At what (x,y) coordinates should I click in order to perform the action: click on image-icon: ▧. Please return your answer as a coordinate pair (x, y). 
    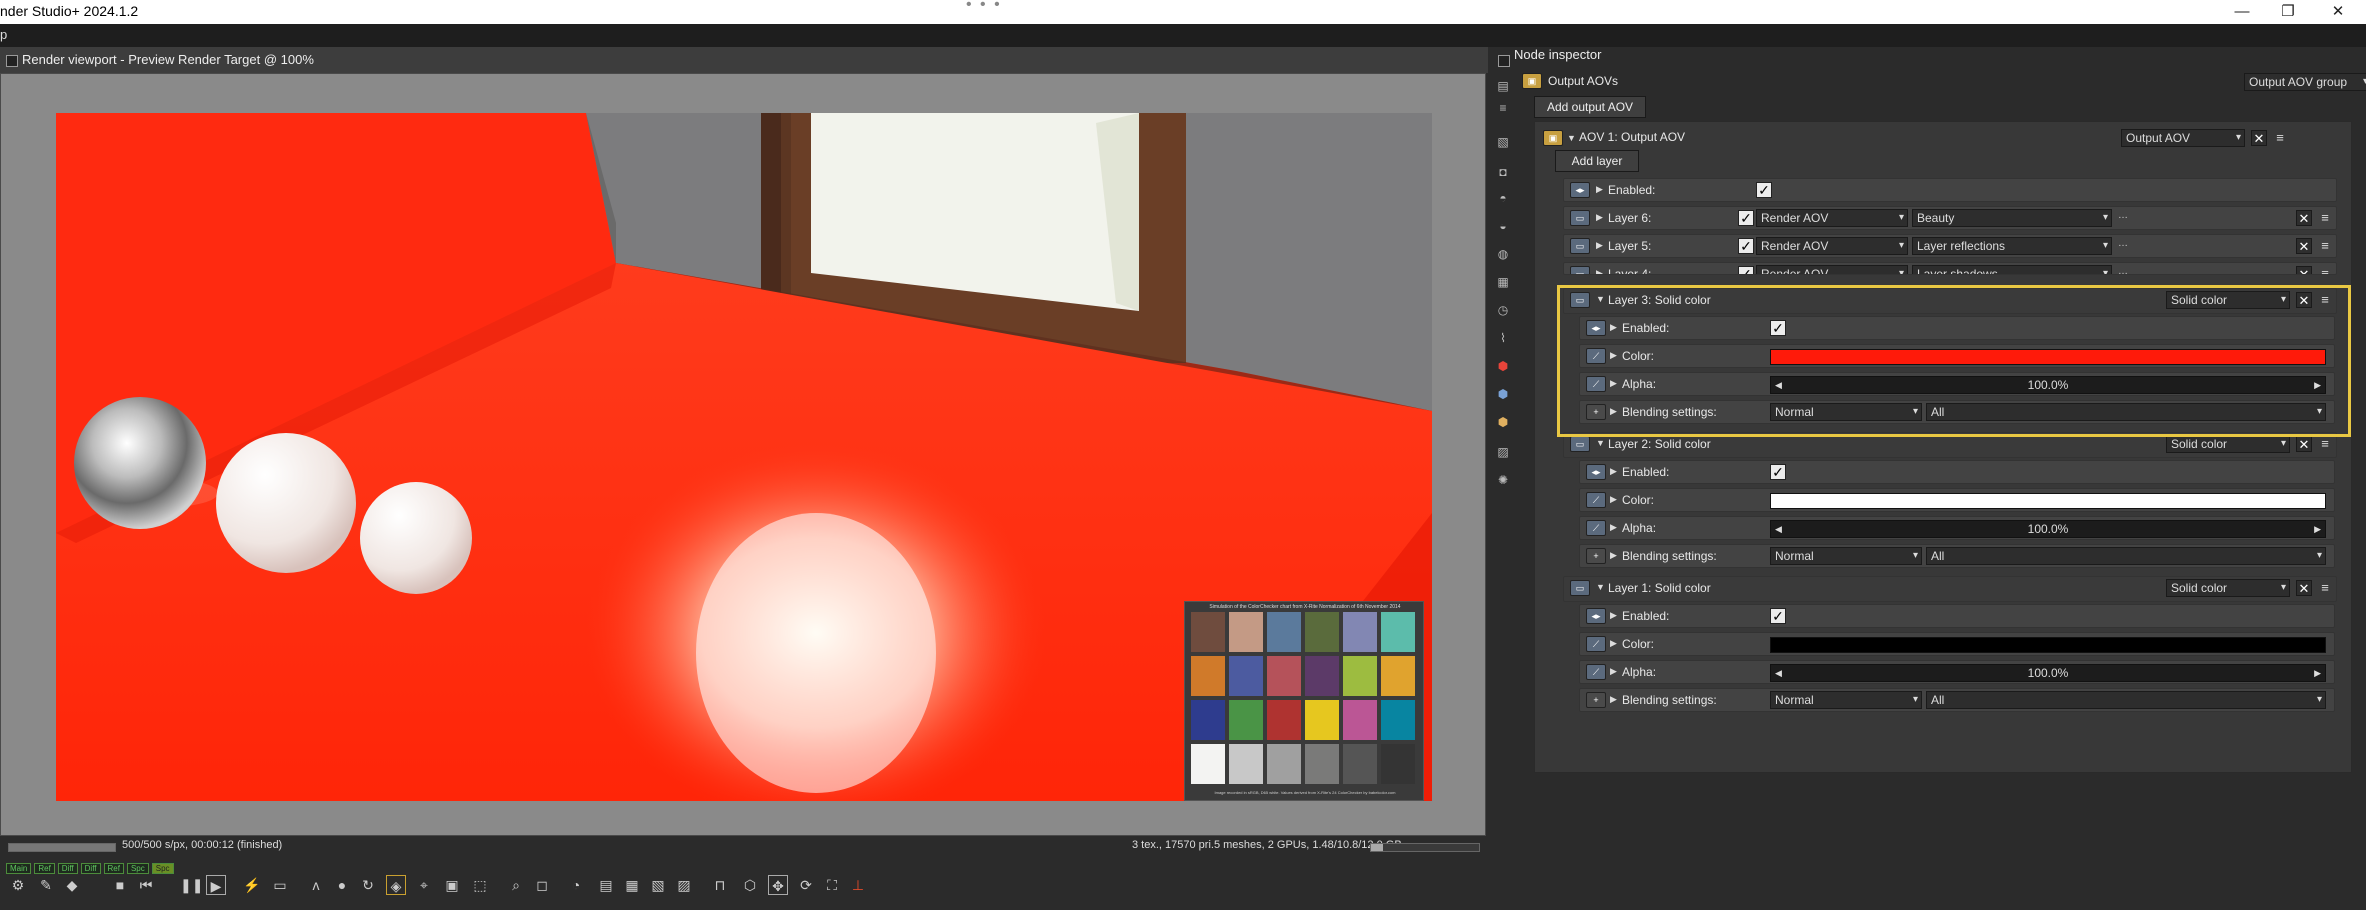
    Looking at the image, I should click on (658, 885).